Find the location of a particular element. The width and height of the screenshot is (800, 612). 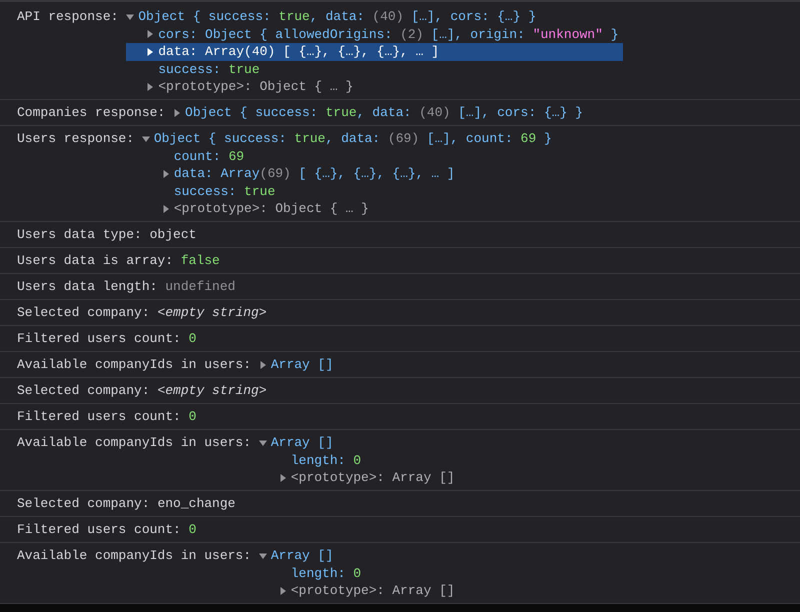

message-label: Users data type: is located at coordinates (80, 235).